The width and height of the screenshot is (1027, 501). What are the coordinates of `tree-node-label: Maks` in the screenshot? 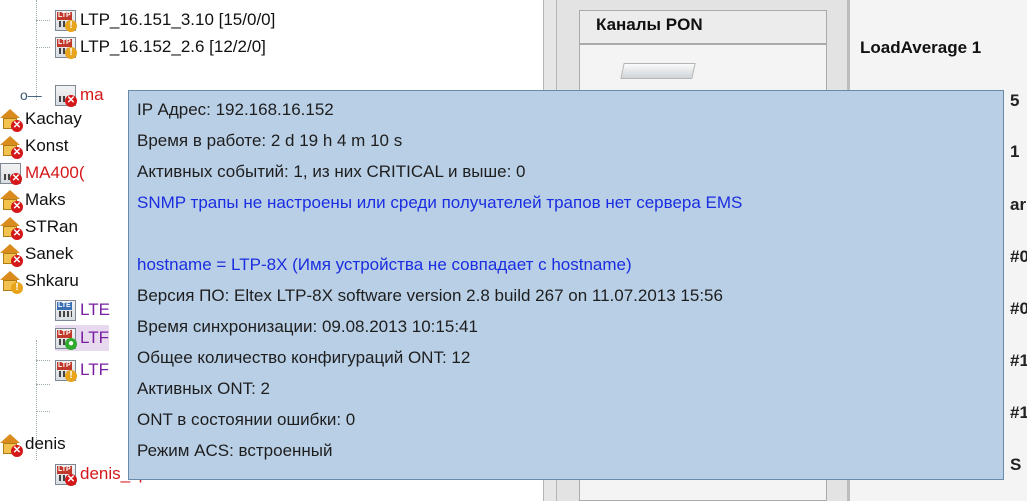 It's located at (45, 199).